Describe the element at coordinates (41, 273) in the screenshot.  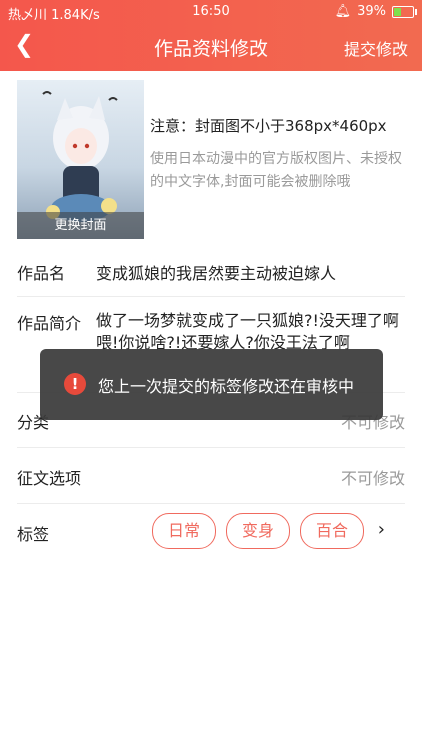
I see `field-name-label: 作品名` at that location.